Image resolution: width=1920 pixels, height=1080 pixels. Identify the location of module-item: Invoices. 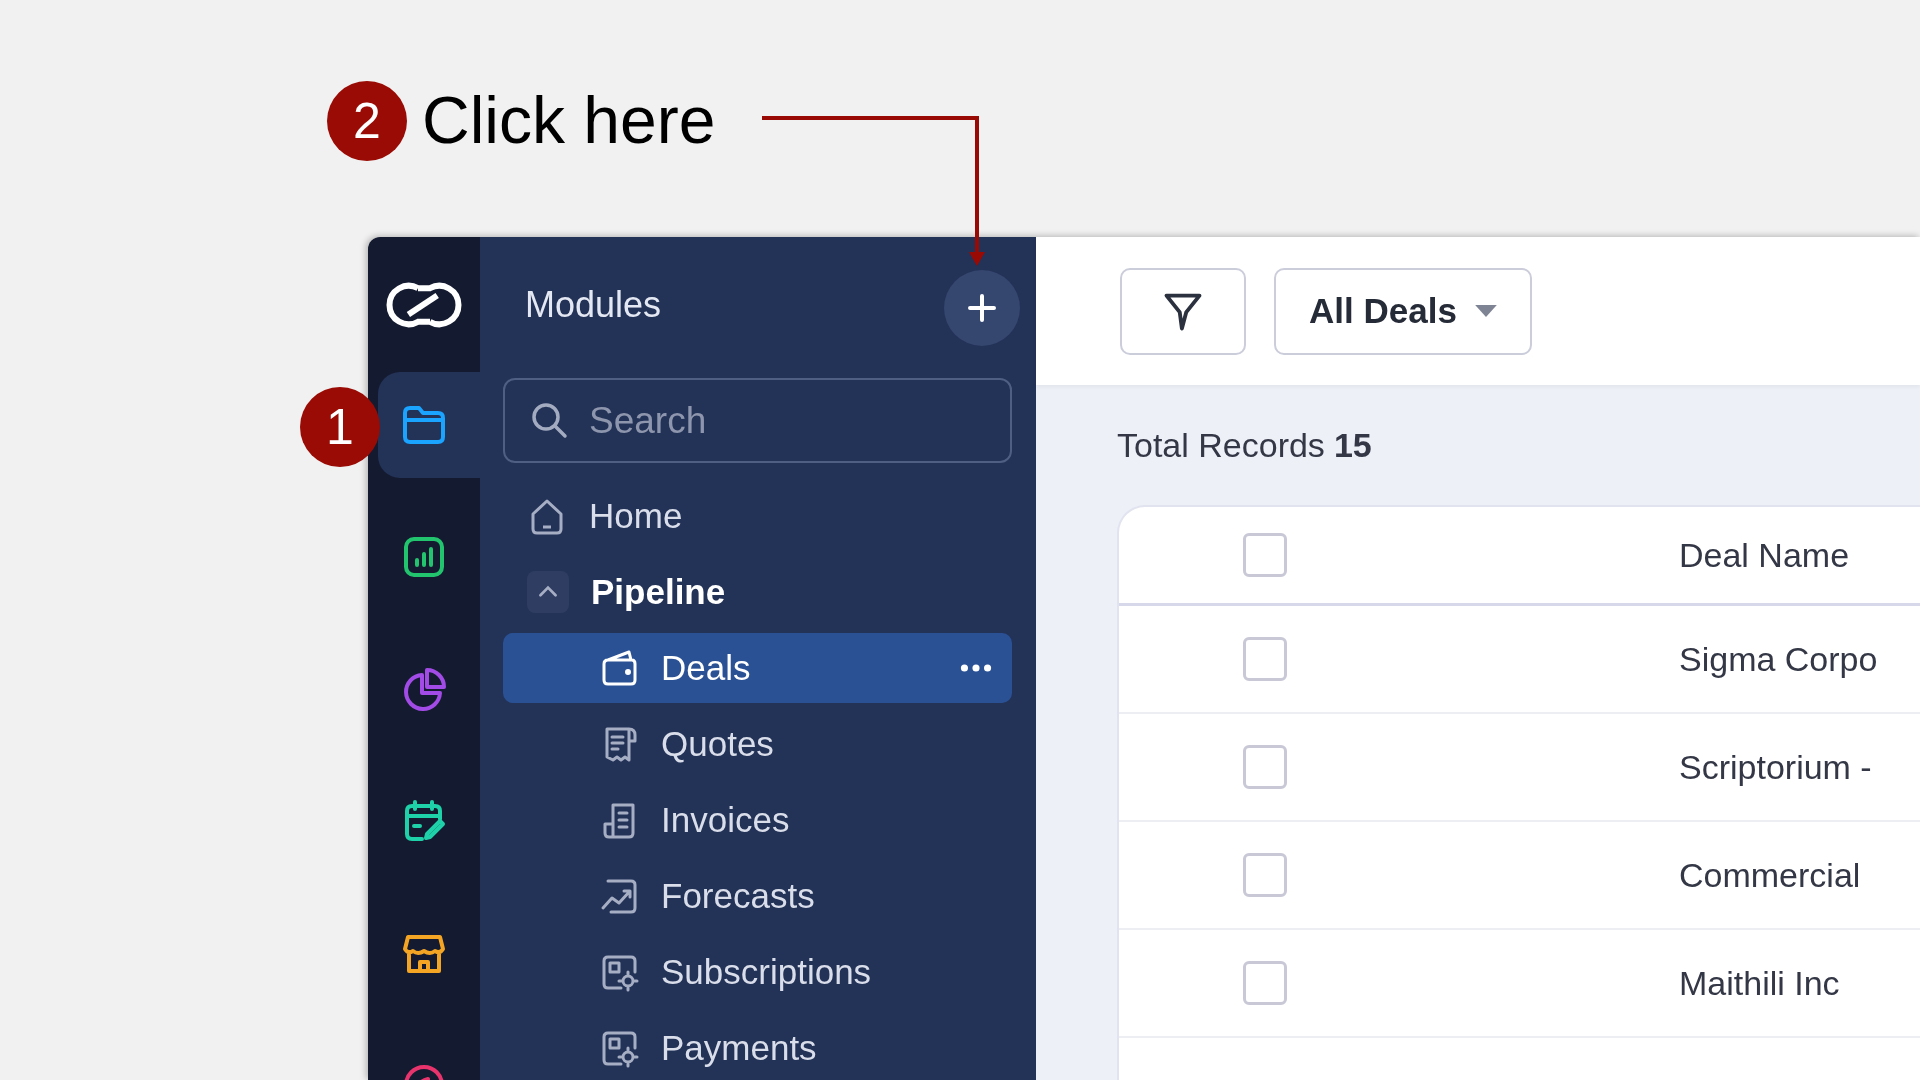
(757, 820).